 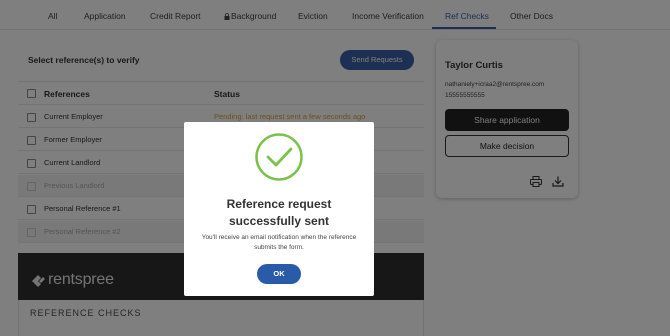 What do you see at coordinates (279, 204) in the screenshot?
I see `modal-title-line-1: Reference request` at bounding box center [279, 204].